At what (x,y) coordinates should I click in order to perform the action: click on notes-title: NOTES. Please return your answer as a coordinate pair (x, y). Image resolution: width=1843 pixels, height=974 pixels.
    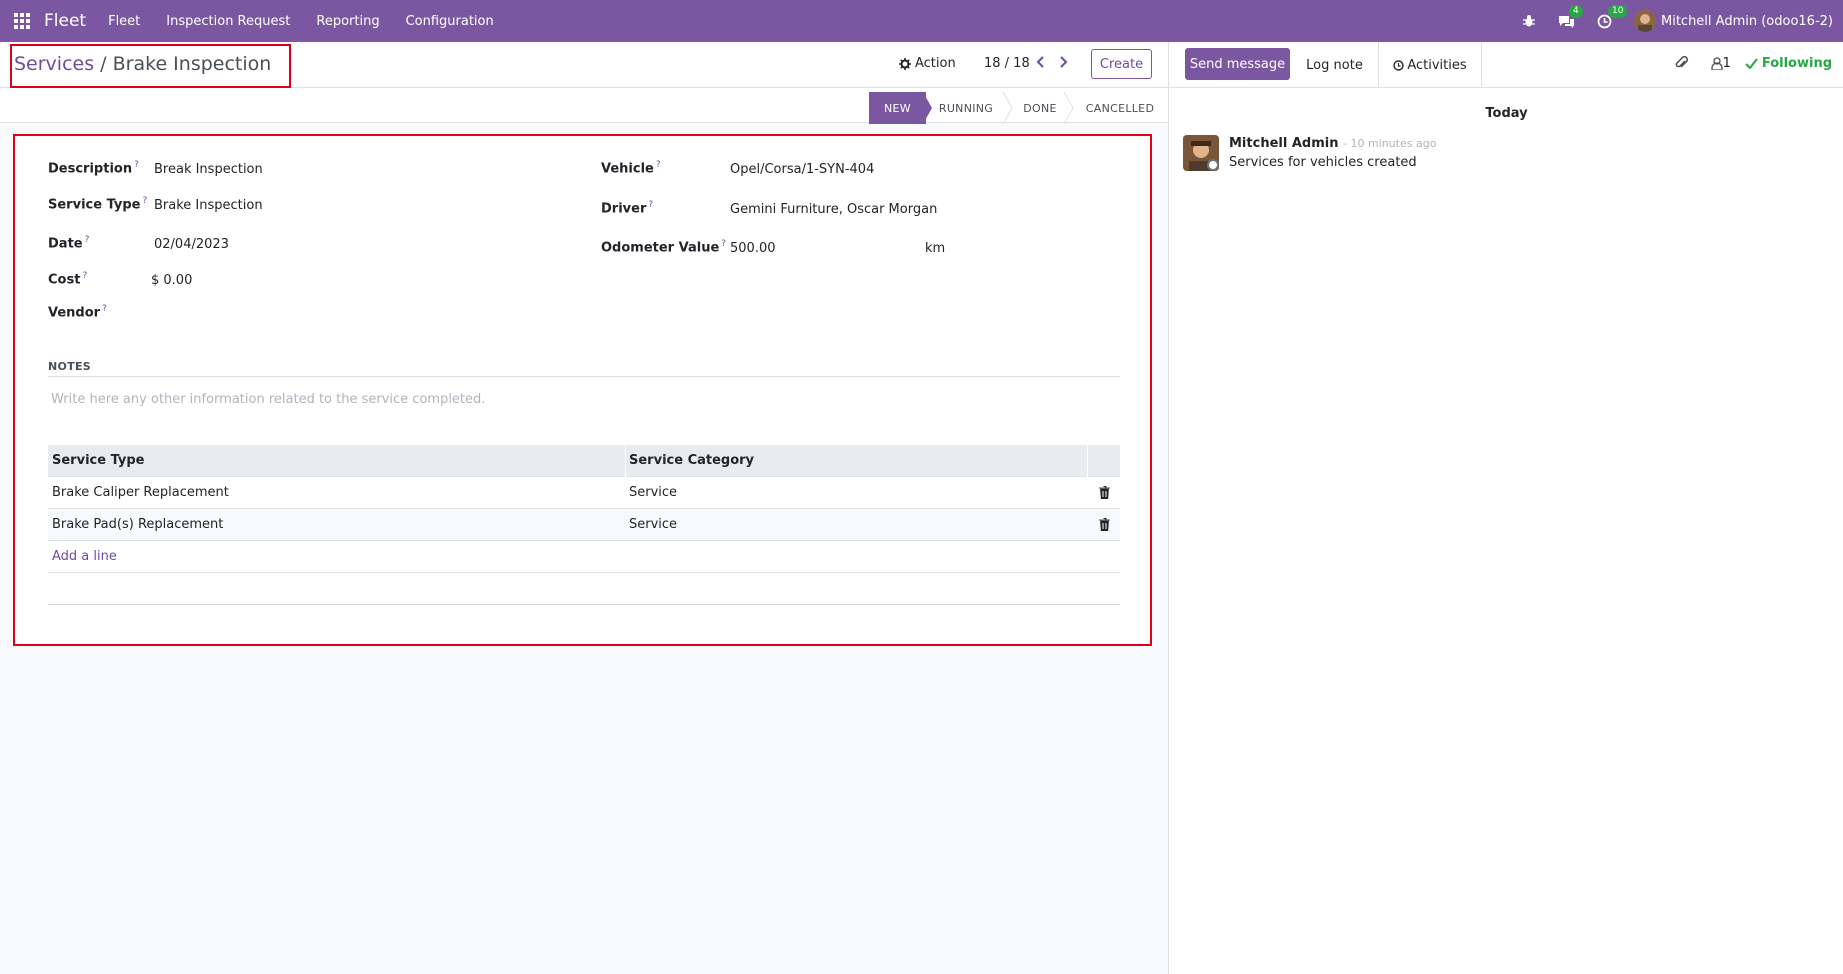
    Looking at the image, I should click on (69, 366).